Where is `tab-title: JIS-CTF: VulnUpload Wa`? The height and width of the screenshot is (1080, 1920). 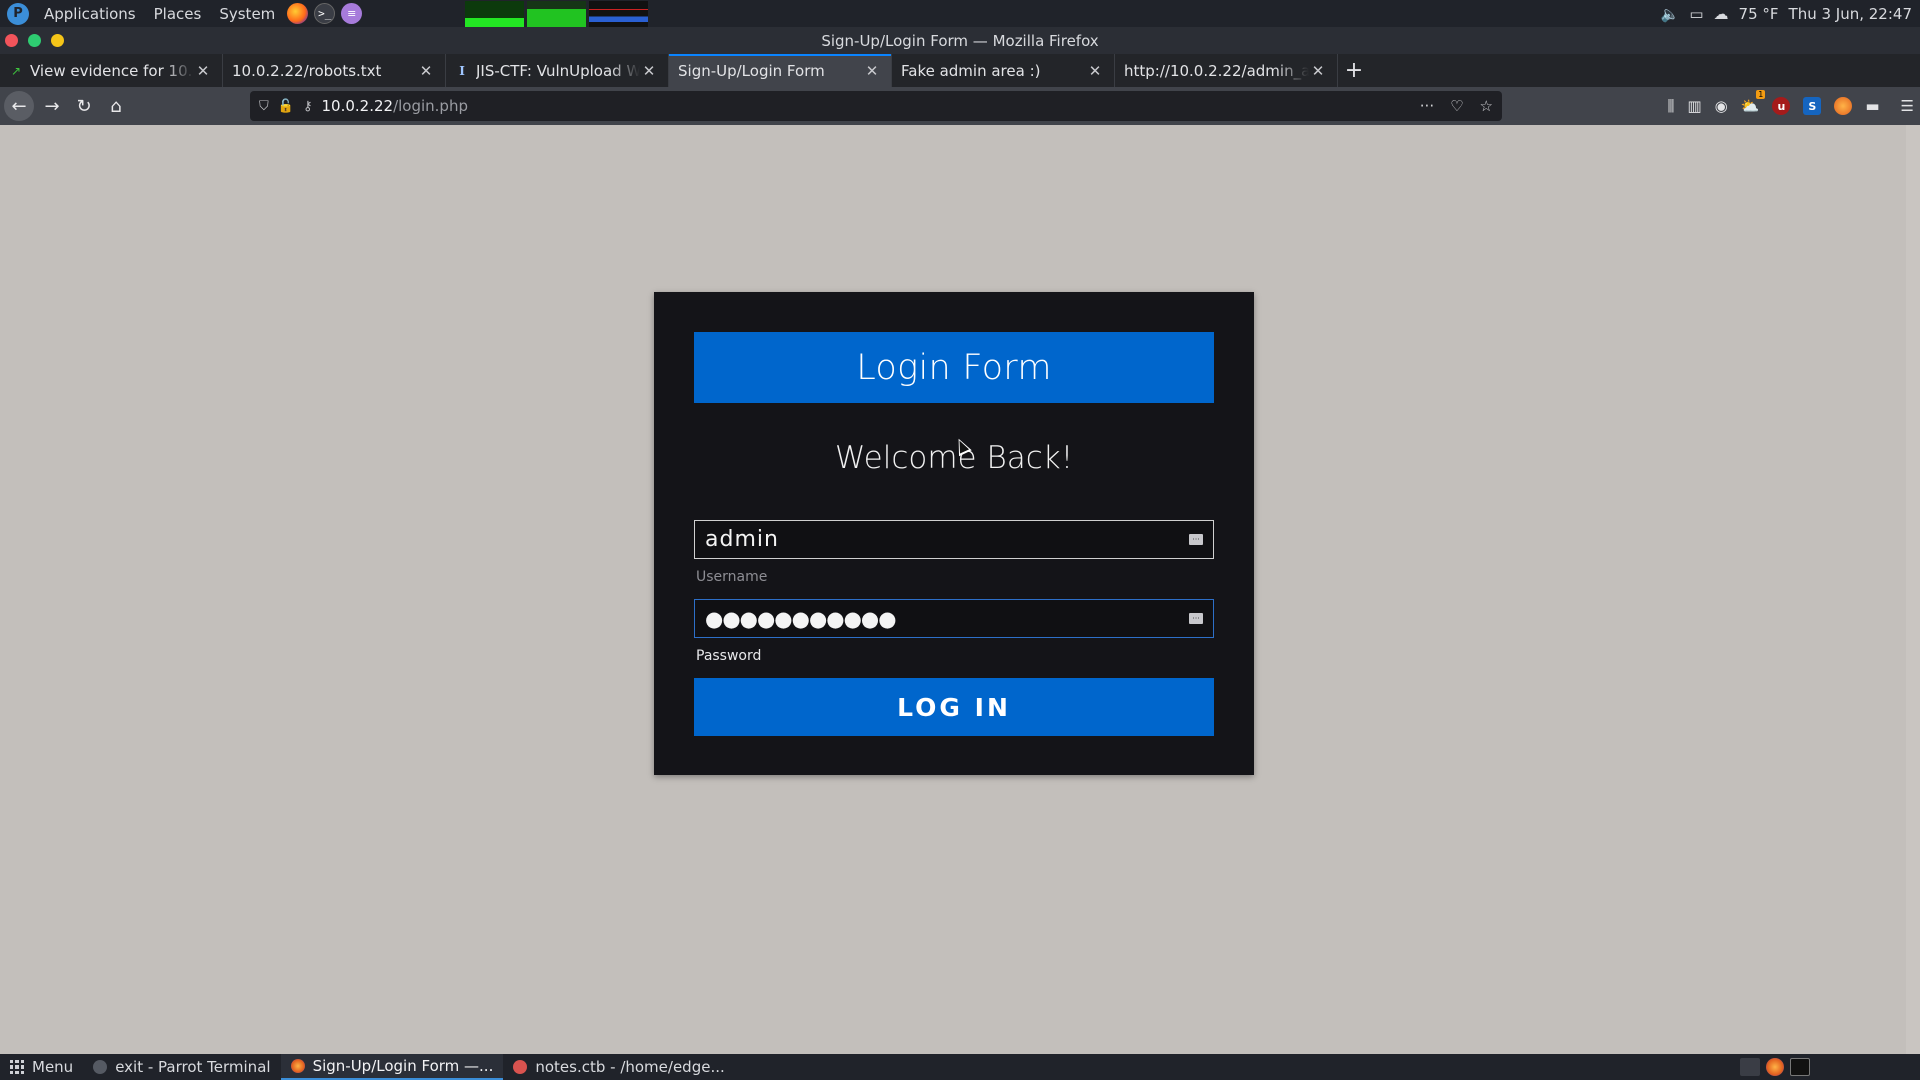
tab-title: JIS-CTF: VulnUpload Wa is located at coordinates (558, 70).